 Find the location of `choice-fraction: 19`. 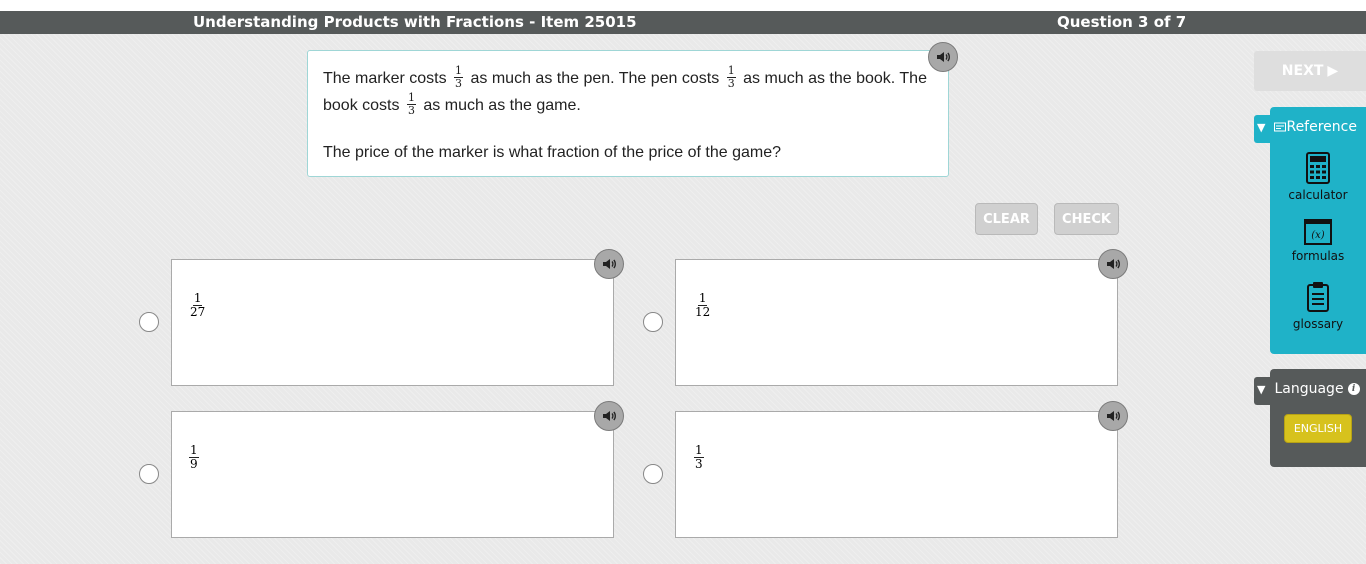

choice-fraction: 19 is located at coordinates (194, 457).